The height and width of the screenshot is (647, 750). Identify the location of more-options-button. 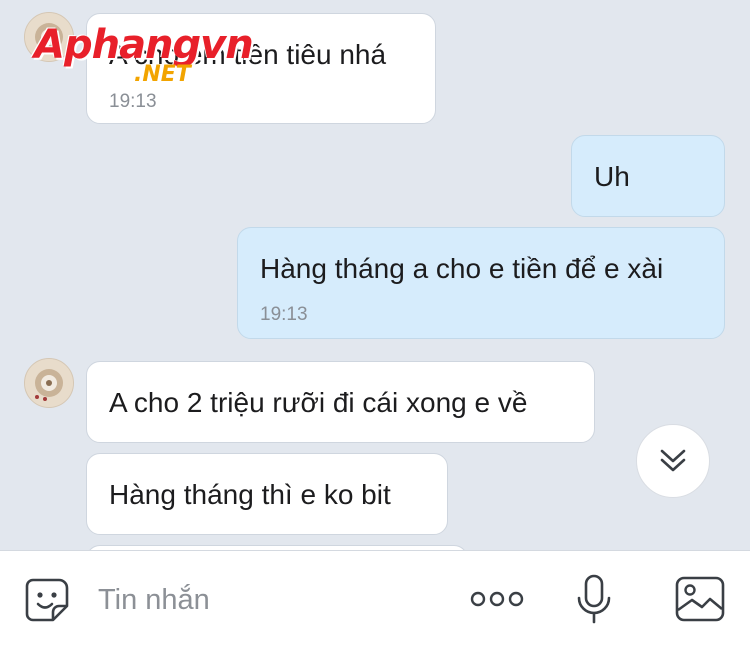
(497, 599).